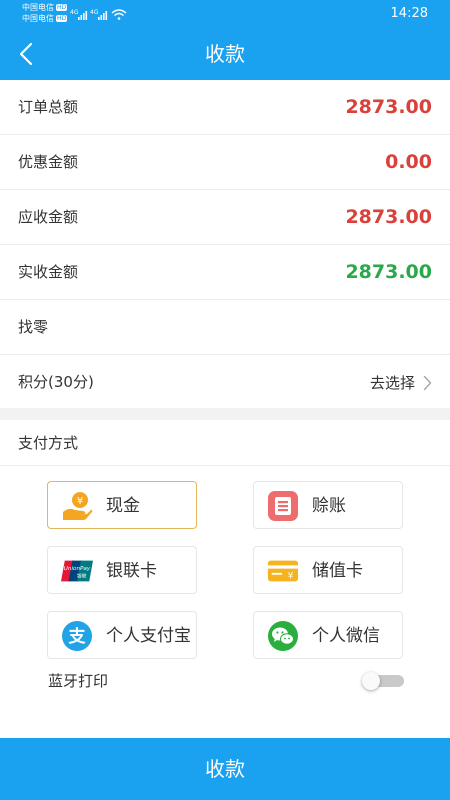 This screenshot has height=800, width=450. I want to click on carrier-1: 中国电信 HD, so click(45, 8).